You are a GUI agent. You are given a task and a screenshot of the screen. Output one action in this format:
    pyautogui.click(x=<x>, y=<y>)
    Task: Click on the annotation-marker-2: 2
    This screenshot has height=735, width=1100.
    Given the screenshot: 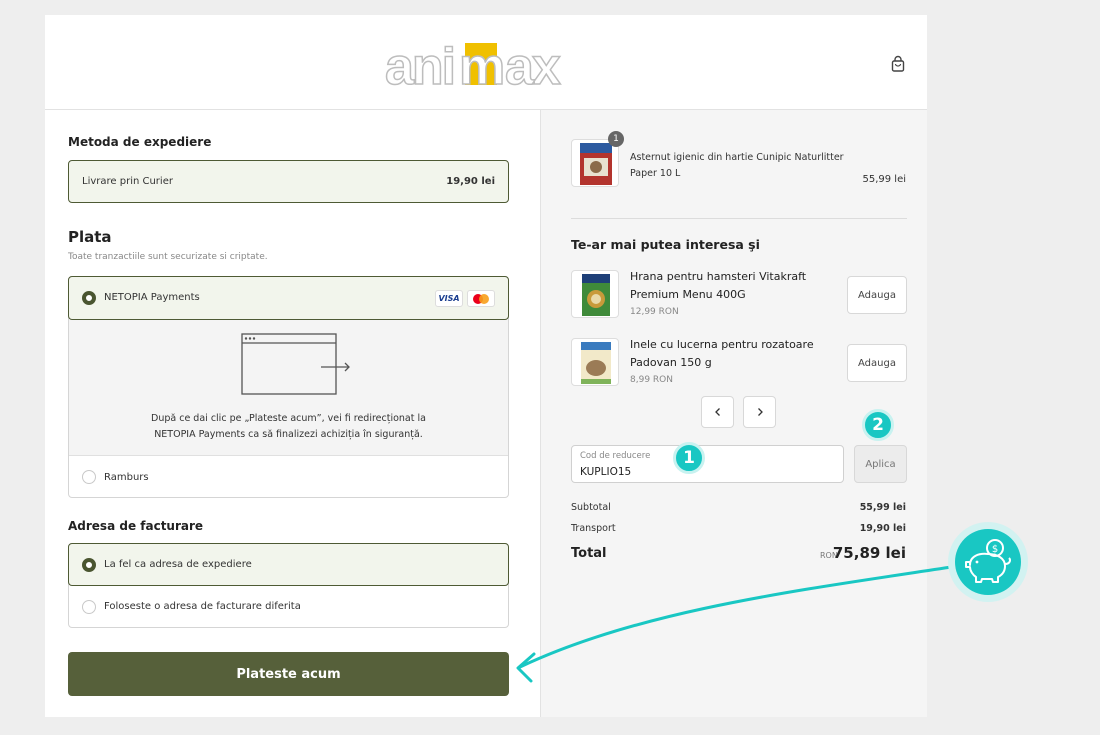 What is the action you would take?
    pyautogui.click(x=878, y=425)
    